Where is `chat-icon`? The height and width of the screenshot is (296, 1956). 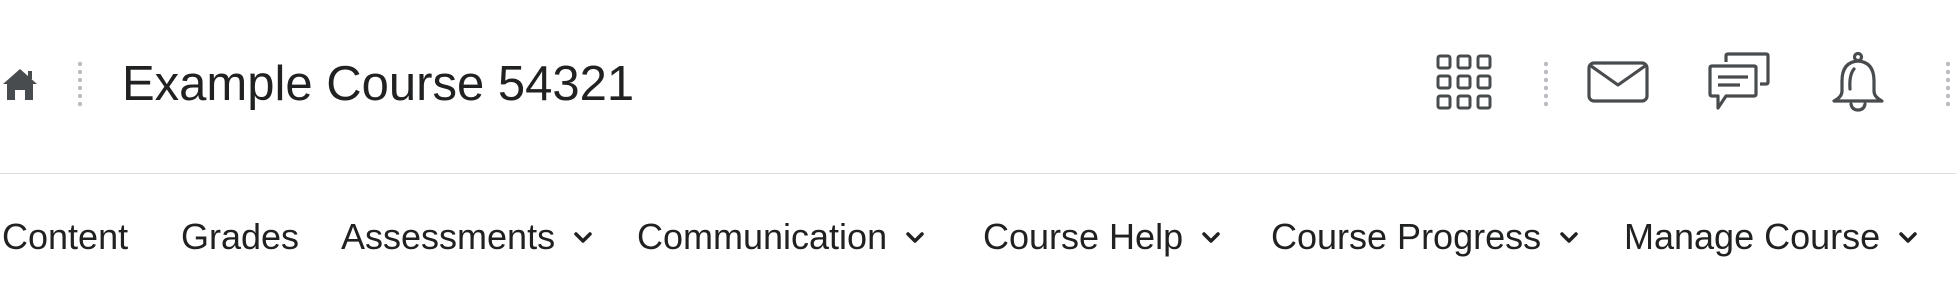 chat-icon is located at coordinates (1739, 84).